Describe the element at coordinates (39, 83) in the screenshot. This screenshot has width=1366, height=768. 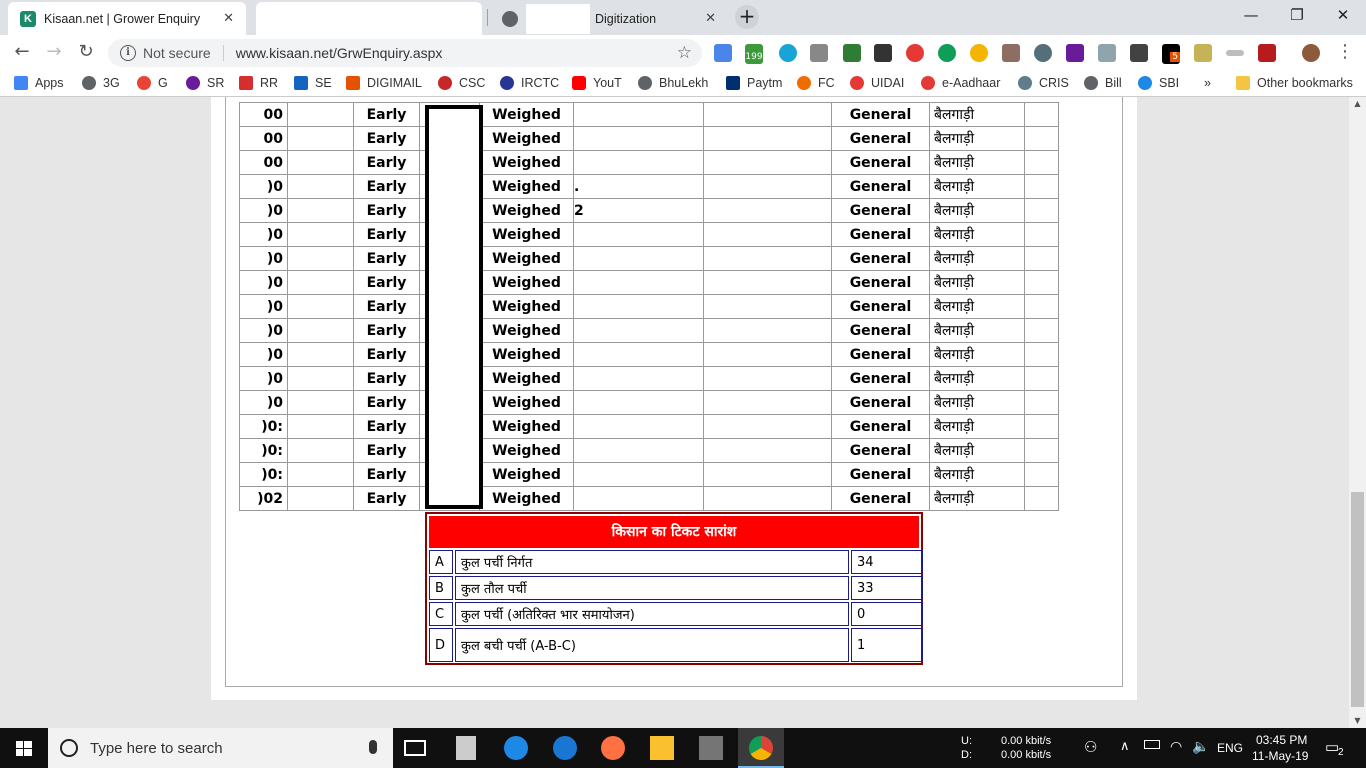
I see `bookmark-apps: Apps` at that location.